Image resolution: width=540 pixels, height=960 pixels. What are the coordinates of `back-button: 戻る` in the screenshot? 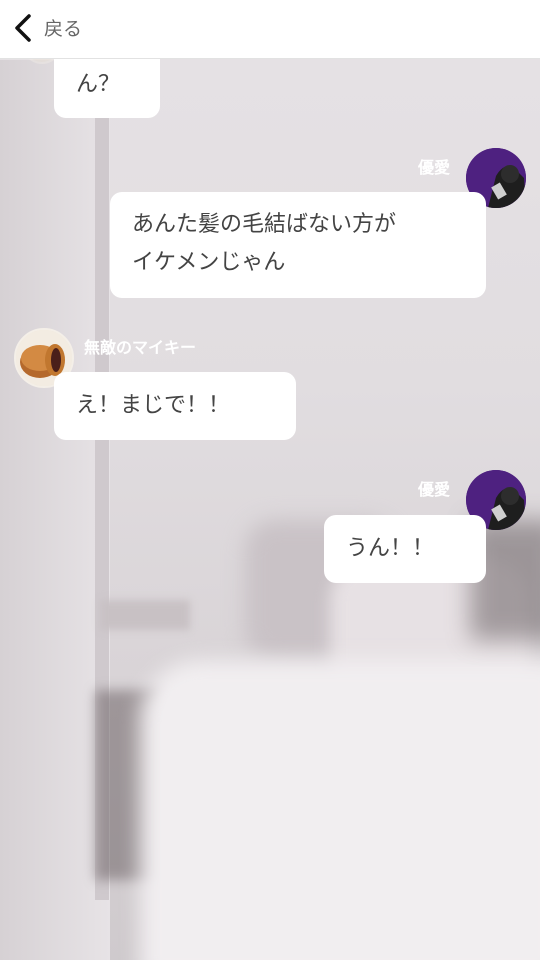 It's located at (63, 27).